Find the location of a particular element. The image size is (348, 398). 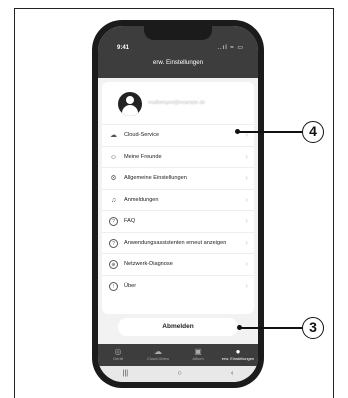

menu-item-label: Allgemeine Einstellungen is located at coordinates (155, 178).